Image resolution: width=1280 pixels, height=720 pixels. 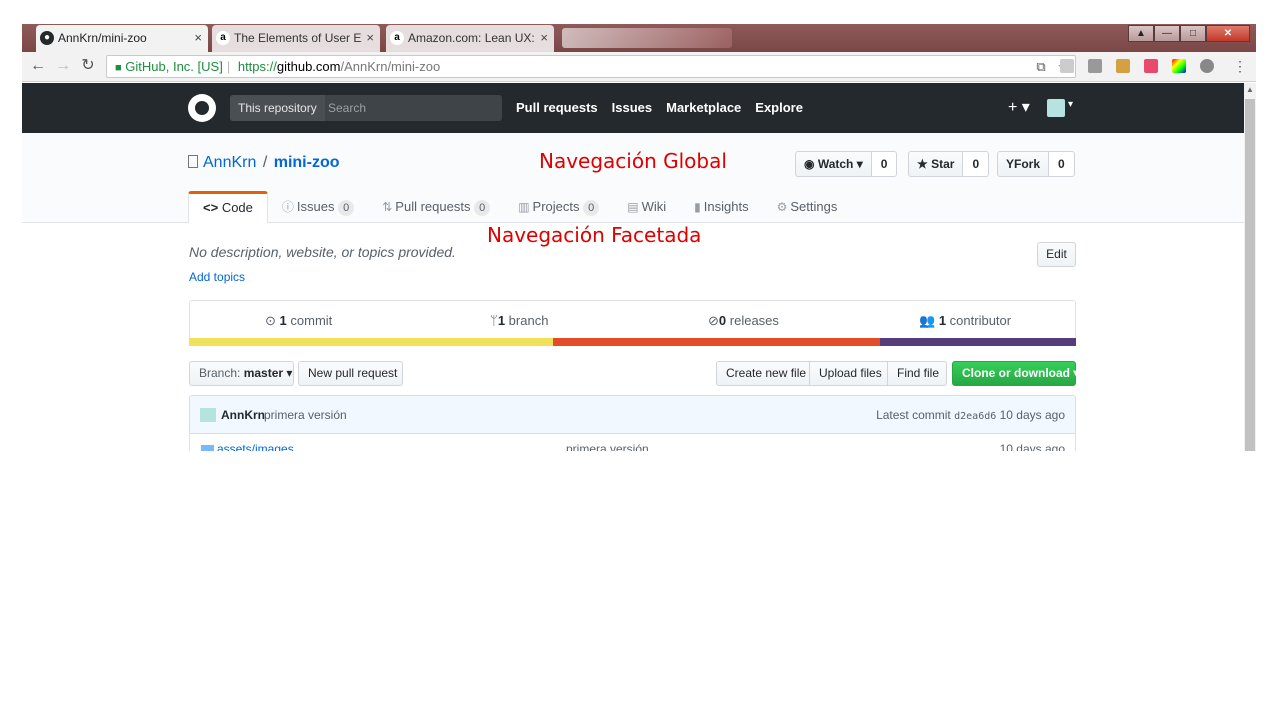 I want to click on releases-link: ⊘0 releases, so click(x=743, y=321).